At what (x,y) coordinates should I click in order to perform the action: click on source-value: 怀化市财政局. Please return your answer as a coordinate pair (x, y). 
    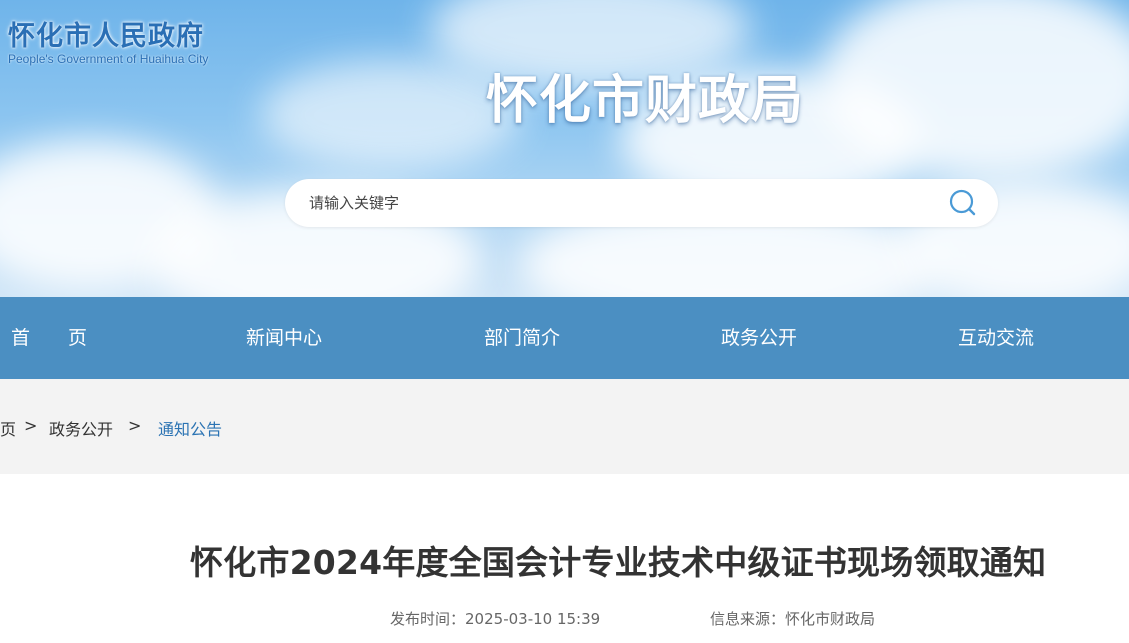
    Looking at the image, I should click on (830, 619).